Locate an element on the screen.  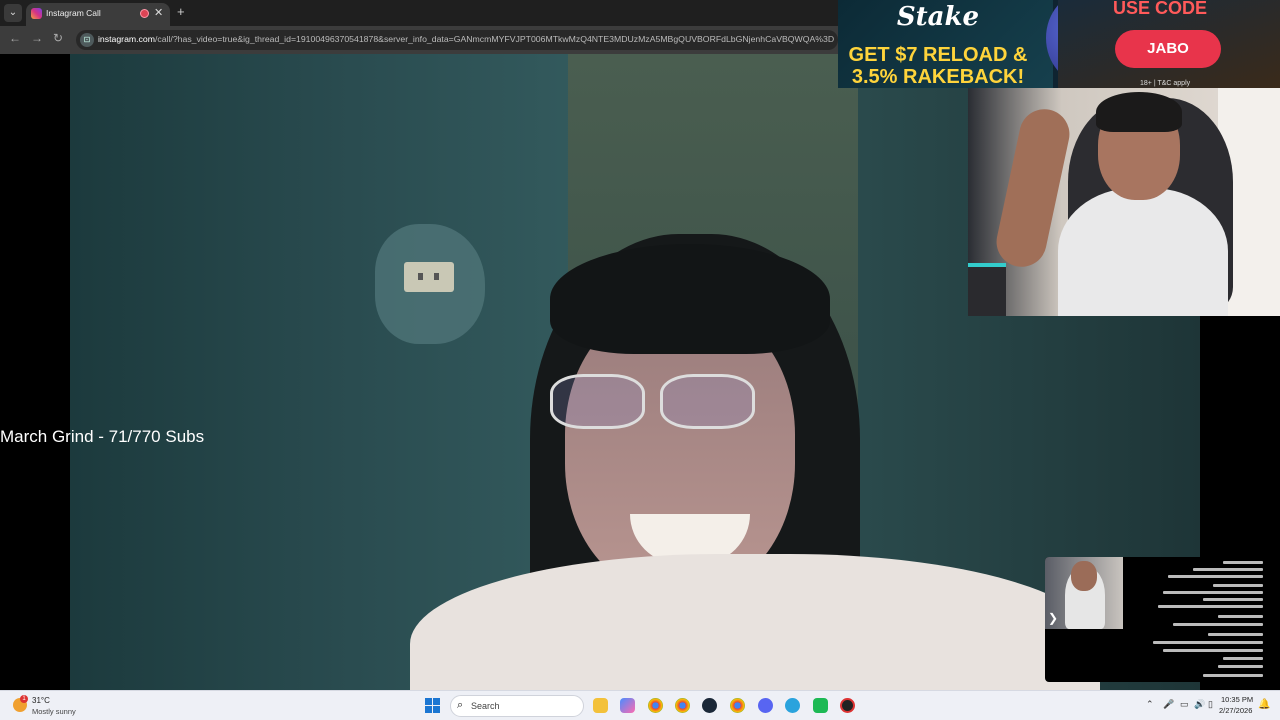
weather-temperature: 31°C is located at coordinates (41, 700).